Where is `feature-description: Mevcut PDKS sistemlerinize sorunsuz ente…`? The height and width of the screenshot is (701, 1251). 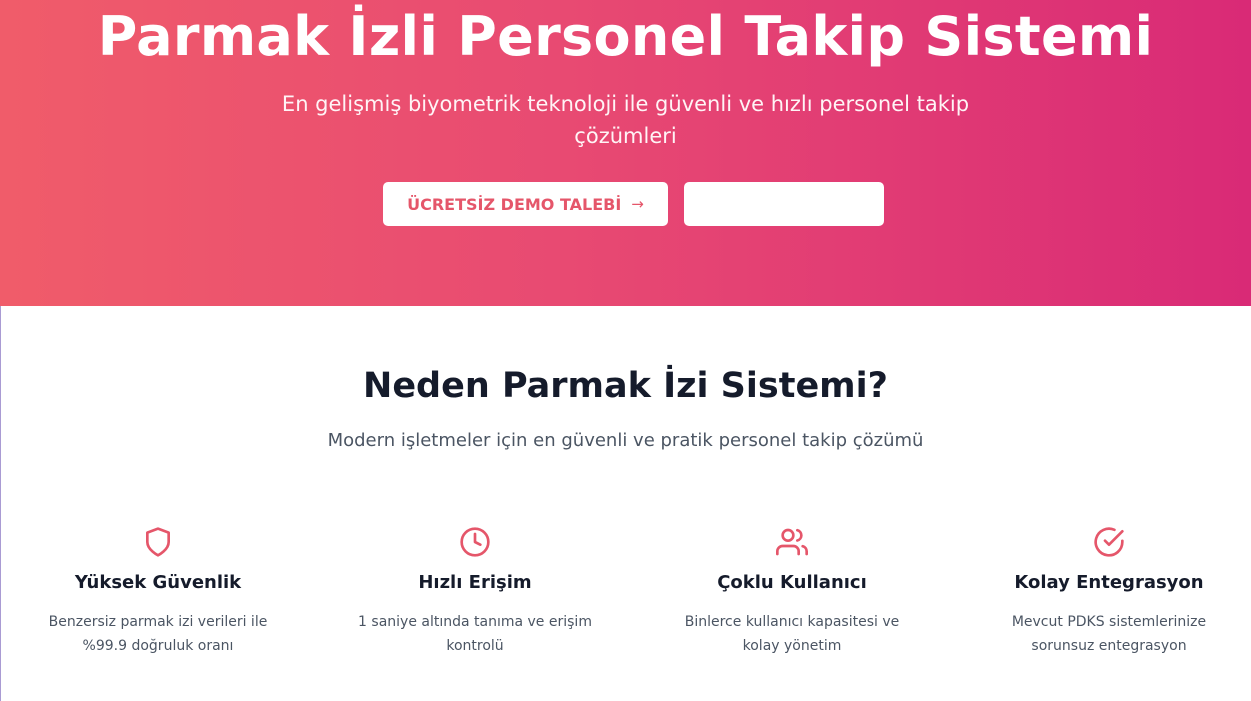
feature-description: Mevcut PDKS sistemlerinize sorunsuz ente… is located at coordinates (1109, 634).